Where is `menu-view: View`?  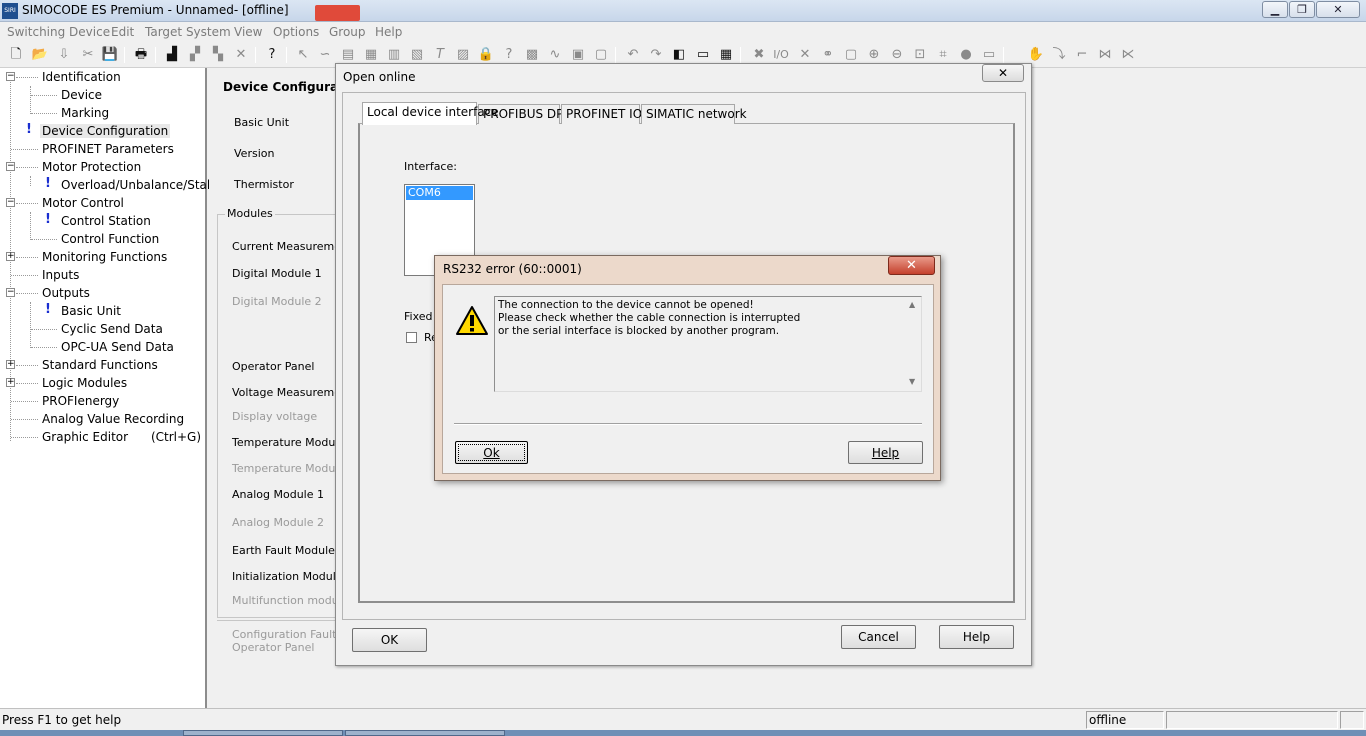 menu-view: View is located at coordinates (248, 32).